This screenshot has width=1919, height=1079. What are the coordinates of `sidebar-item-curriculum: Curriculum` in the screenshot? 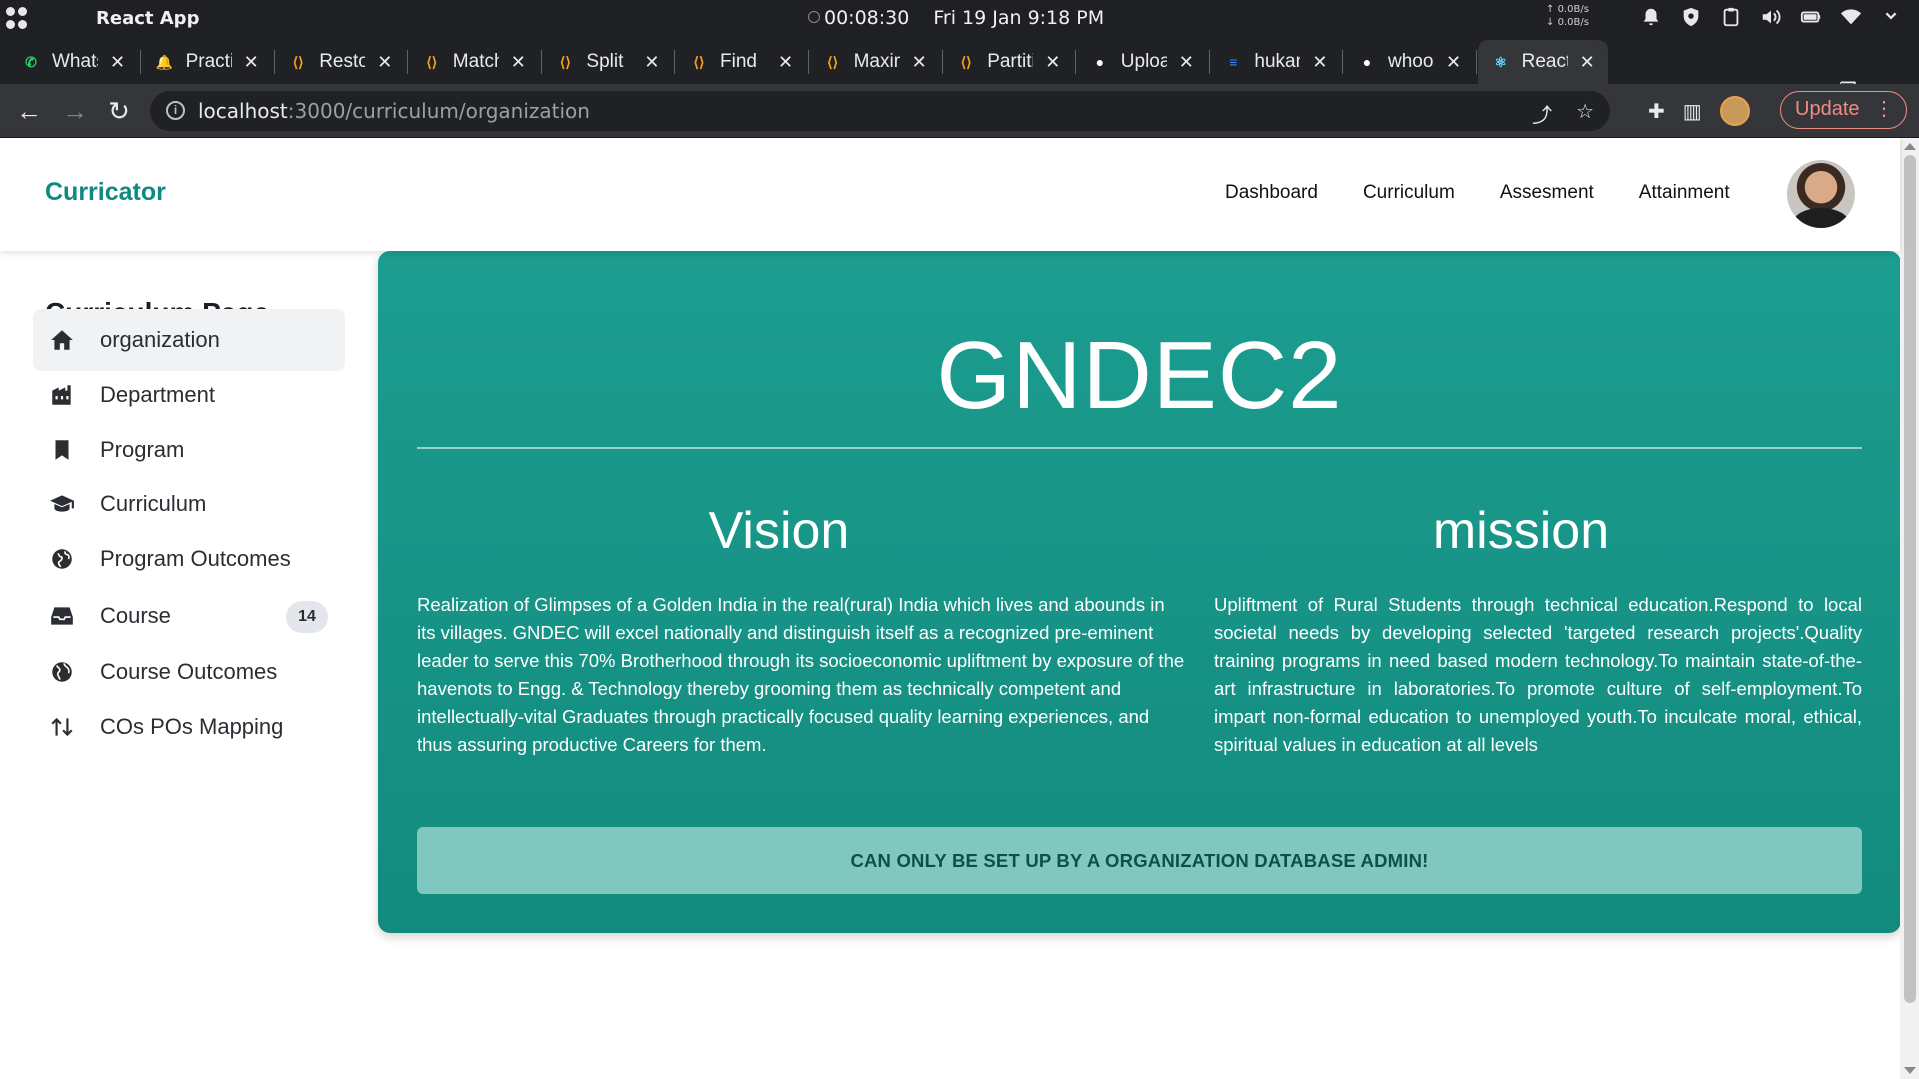 It's located at (189, 504).